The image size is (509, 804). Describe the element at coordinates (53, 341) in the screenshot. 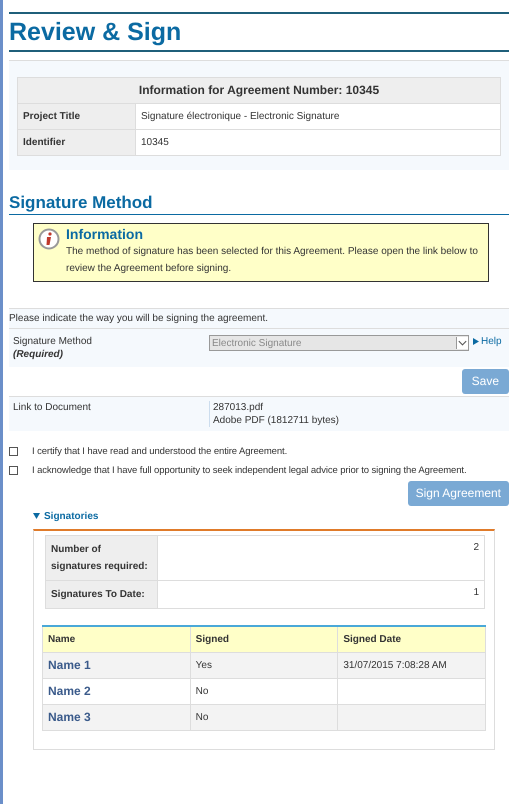

I see `field-label: Signature Method` at that location.